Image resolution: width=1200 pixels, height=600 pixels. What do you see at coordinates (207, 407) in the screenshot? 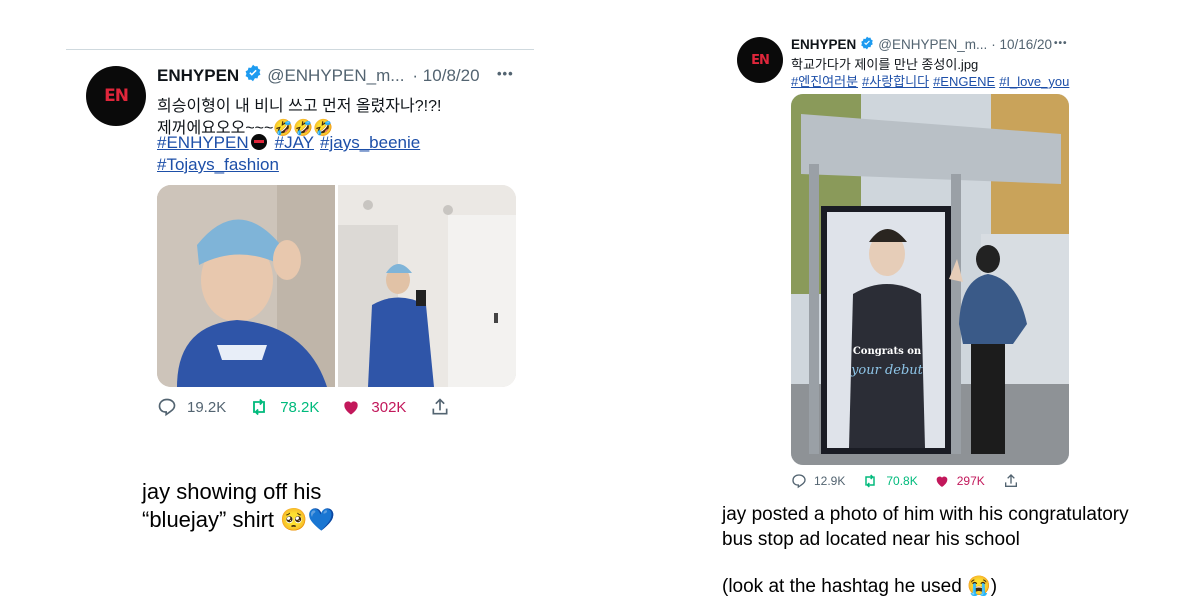
I see `reply-count: 19.2K` at bounding box center [207, 407].